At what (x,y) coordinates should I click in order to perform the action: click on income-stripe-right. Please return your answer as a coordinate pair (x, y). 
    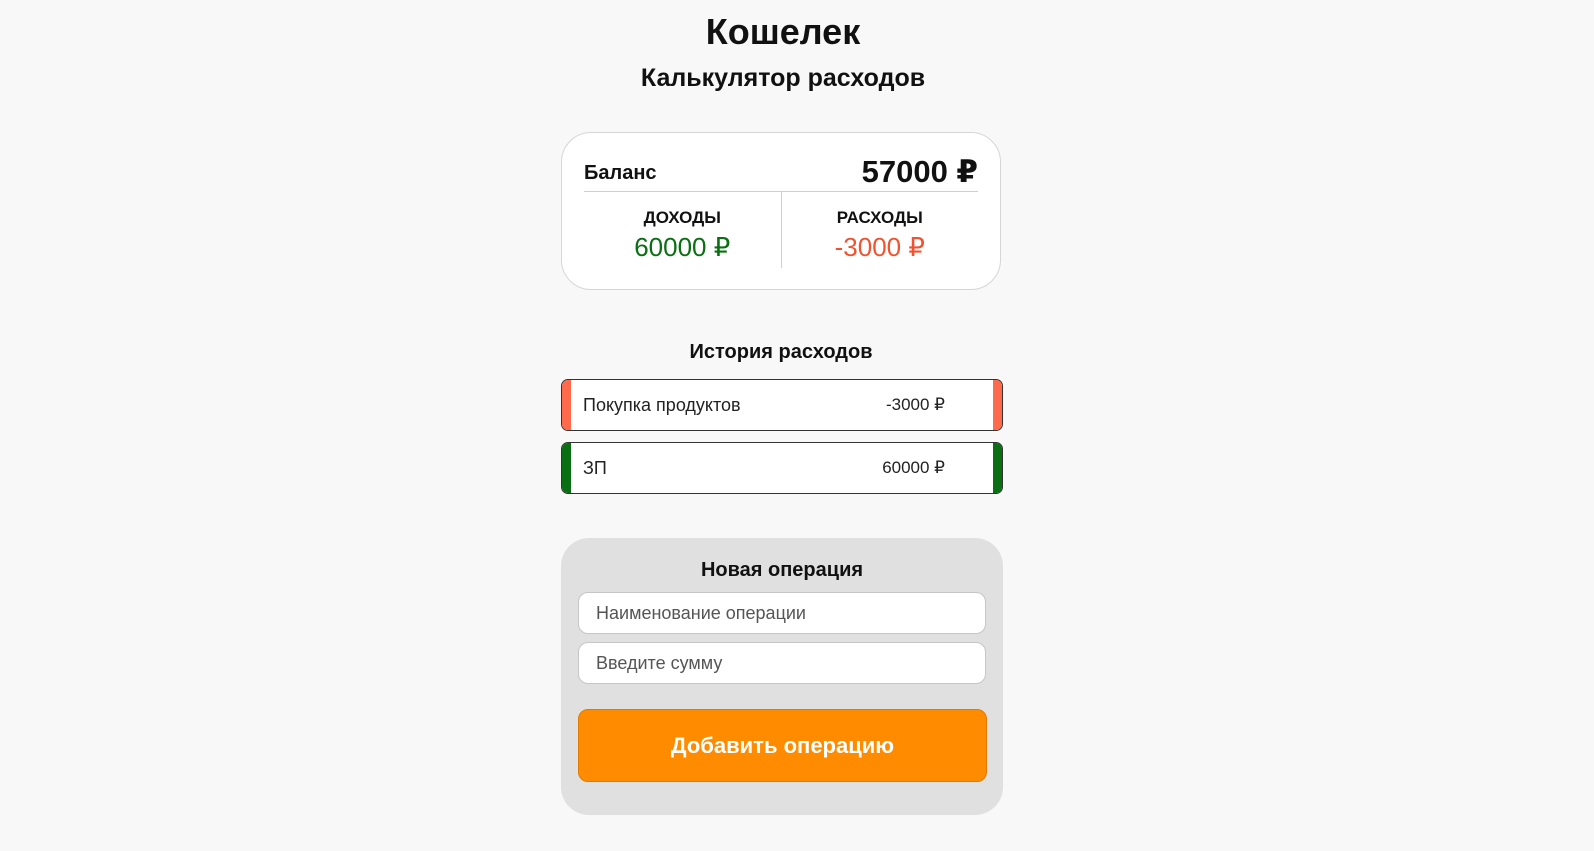
    Looking at the image, I should click on (997, 468).